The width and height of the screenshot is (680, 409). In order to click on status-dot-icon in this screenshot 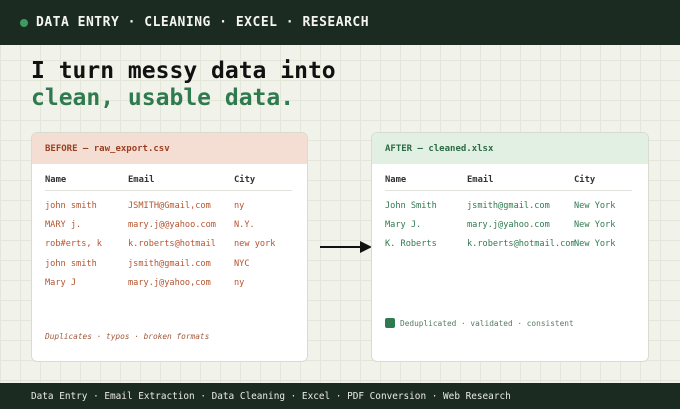, I will do `click(24, 22)`.